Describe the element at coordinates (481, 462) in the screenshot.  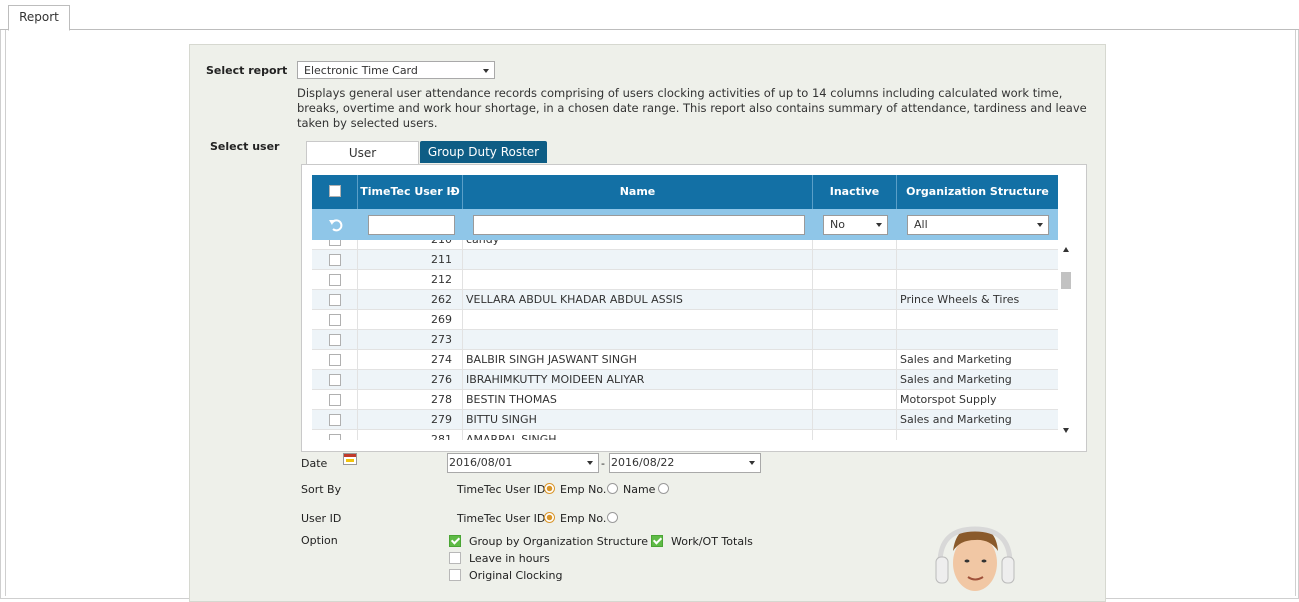
I see `date-from-value: 2016/08/01` at that location.